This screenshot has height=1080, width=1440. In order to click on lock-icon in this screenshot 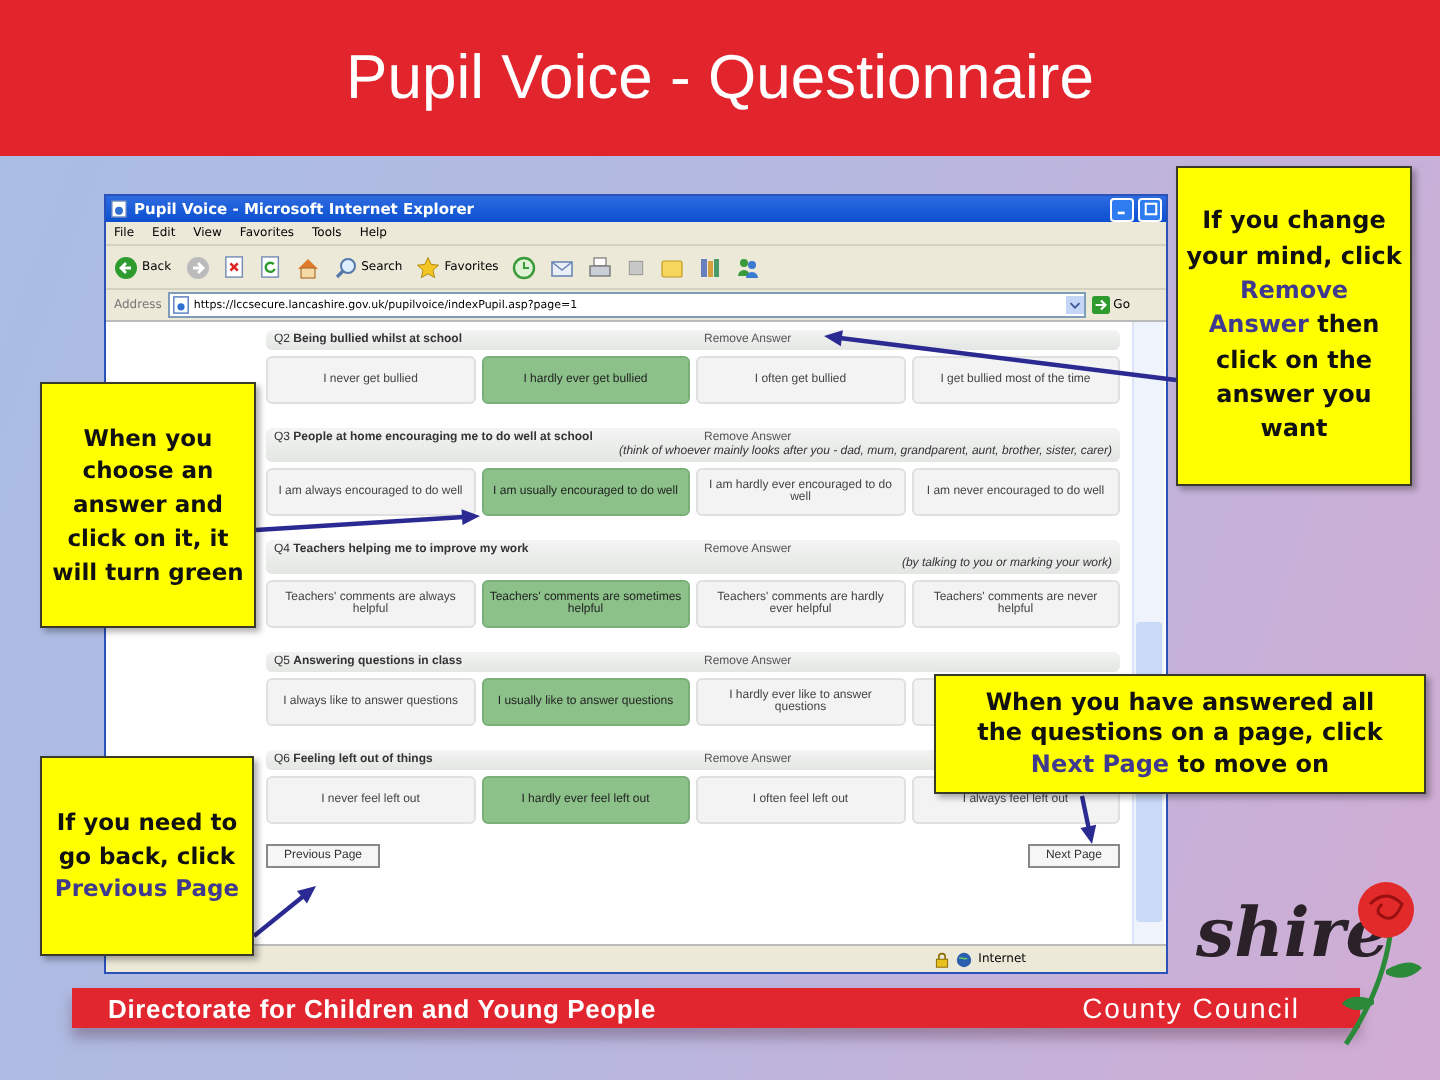, I will do `click(942, 959)`.